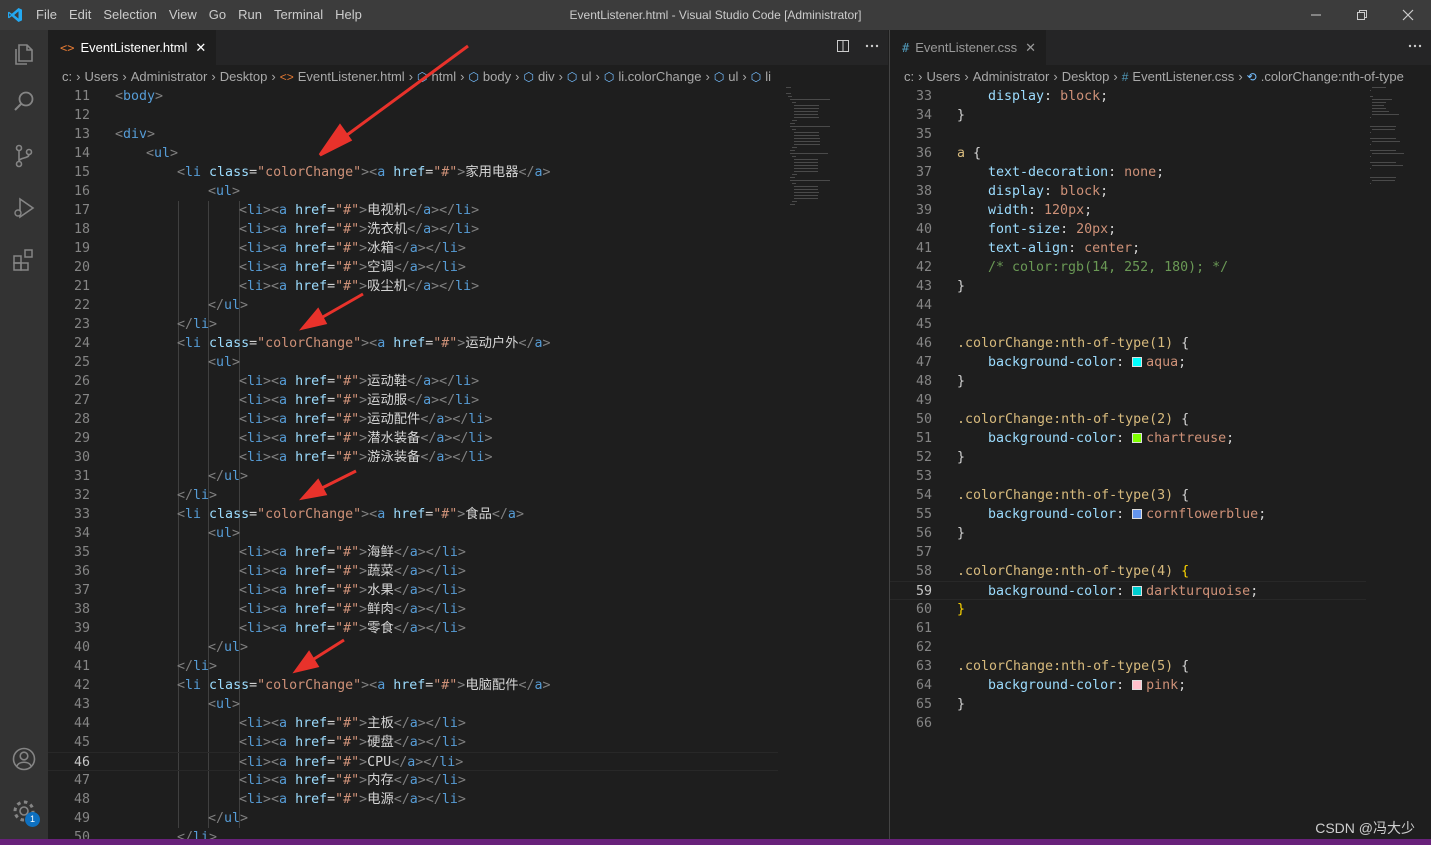 The width and height of the screenshot is (1431, 845). What do you see at coordinates (468, 495) in the screenshot?
I see `code-line: 32 </li>` at bounding box center [468, 495].